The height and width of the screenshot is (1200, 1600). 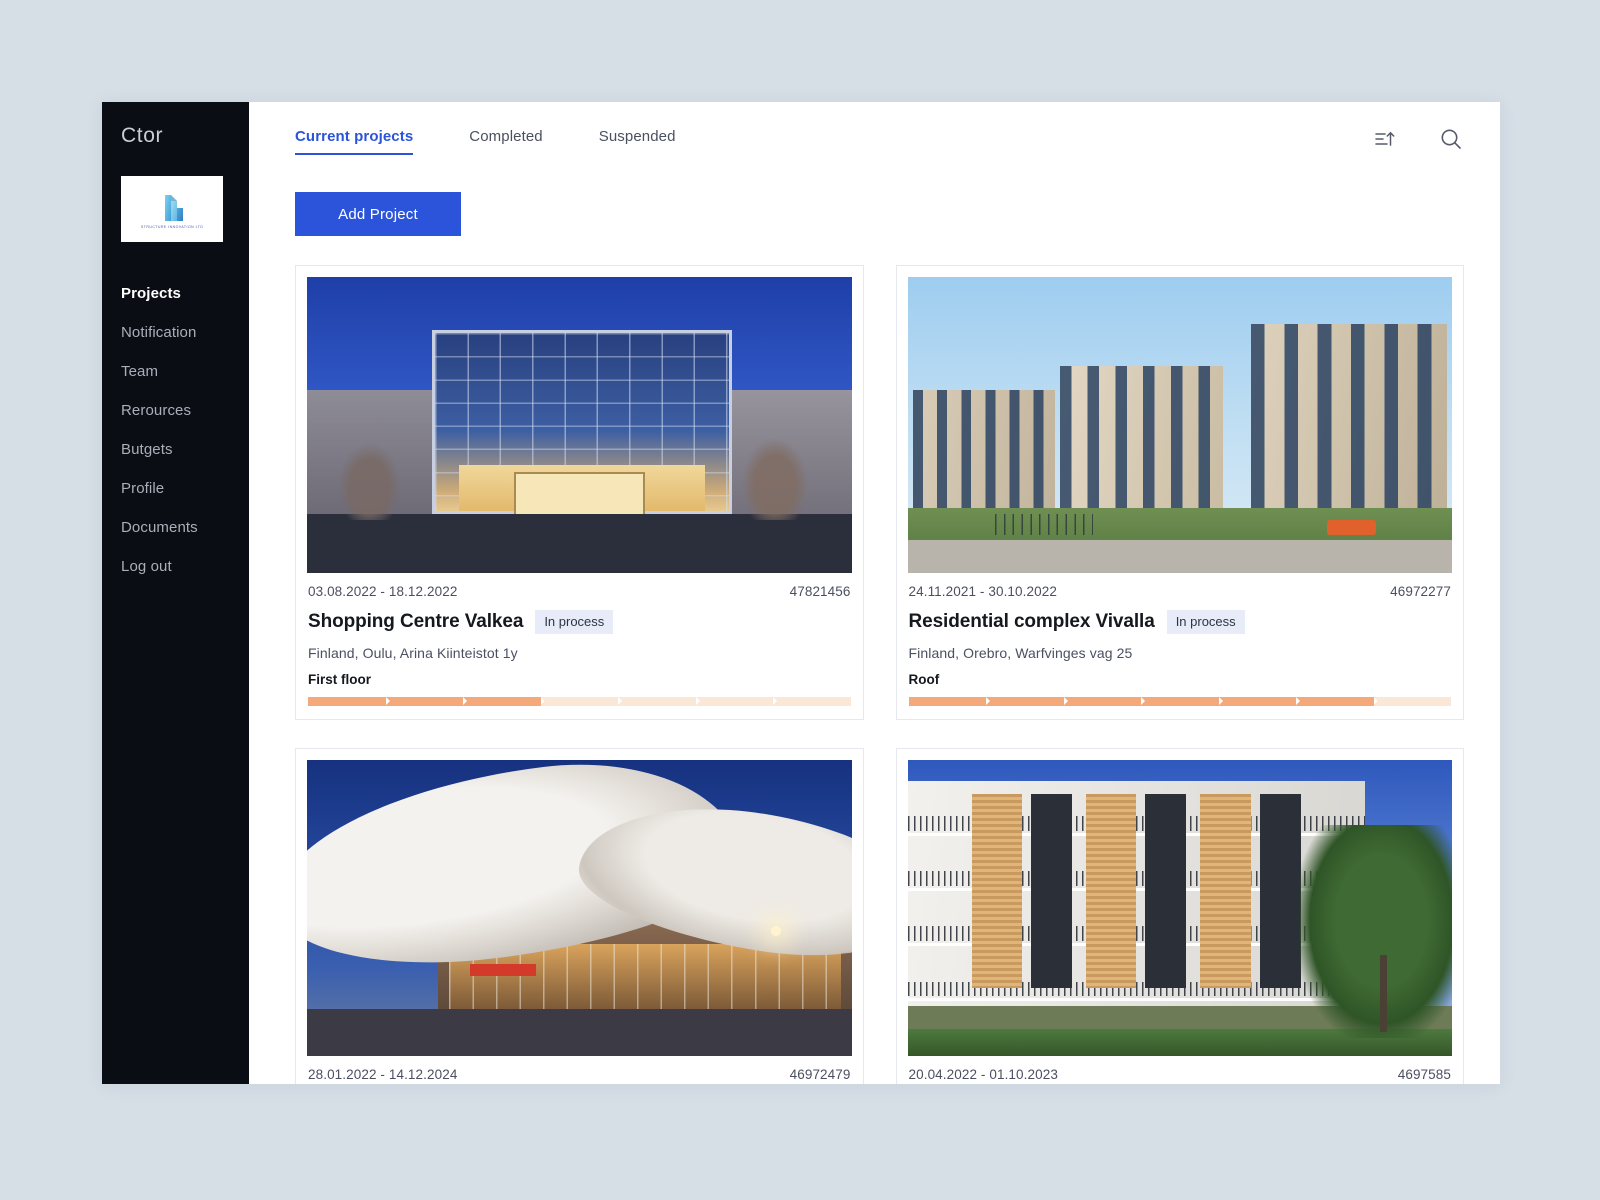 I want to click on sidebar-item-notification: Notification, so click(x=175, y=332).